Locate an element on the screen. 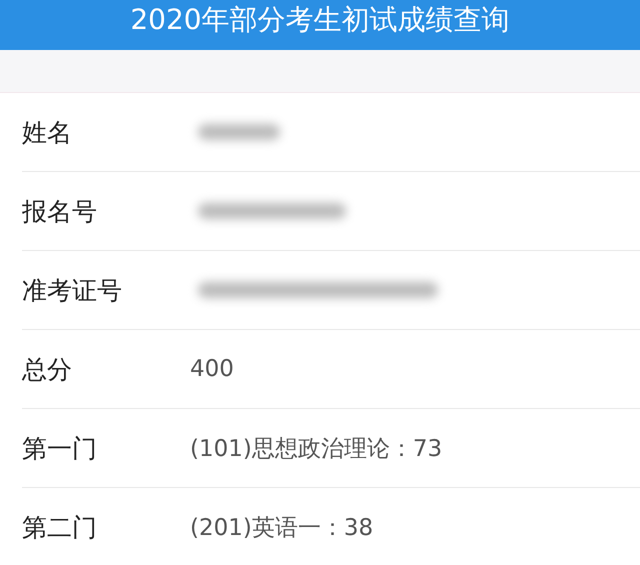  field-label: 总分 is located at coordinates (47, 370).